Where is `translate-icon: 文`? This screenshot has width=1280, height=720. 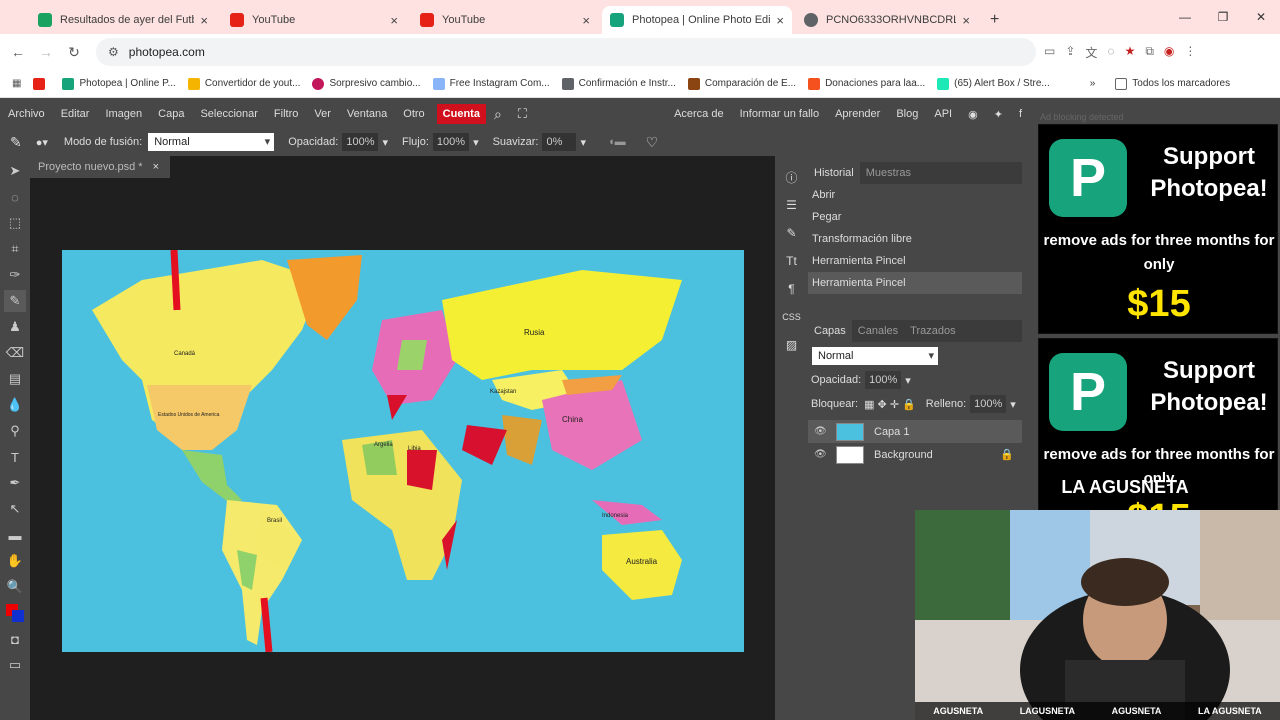 translate-icon: 文 is located at coordinates (1091, 52).